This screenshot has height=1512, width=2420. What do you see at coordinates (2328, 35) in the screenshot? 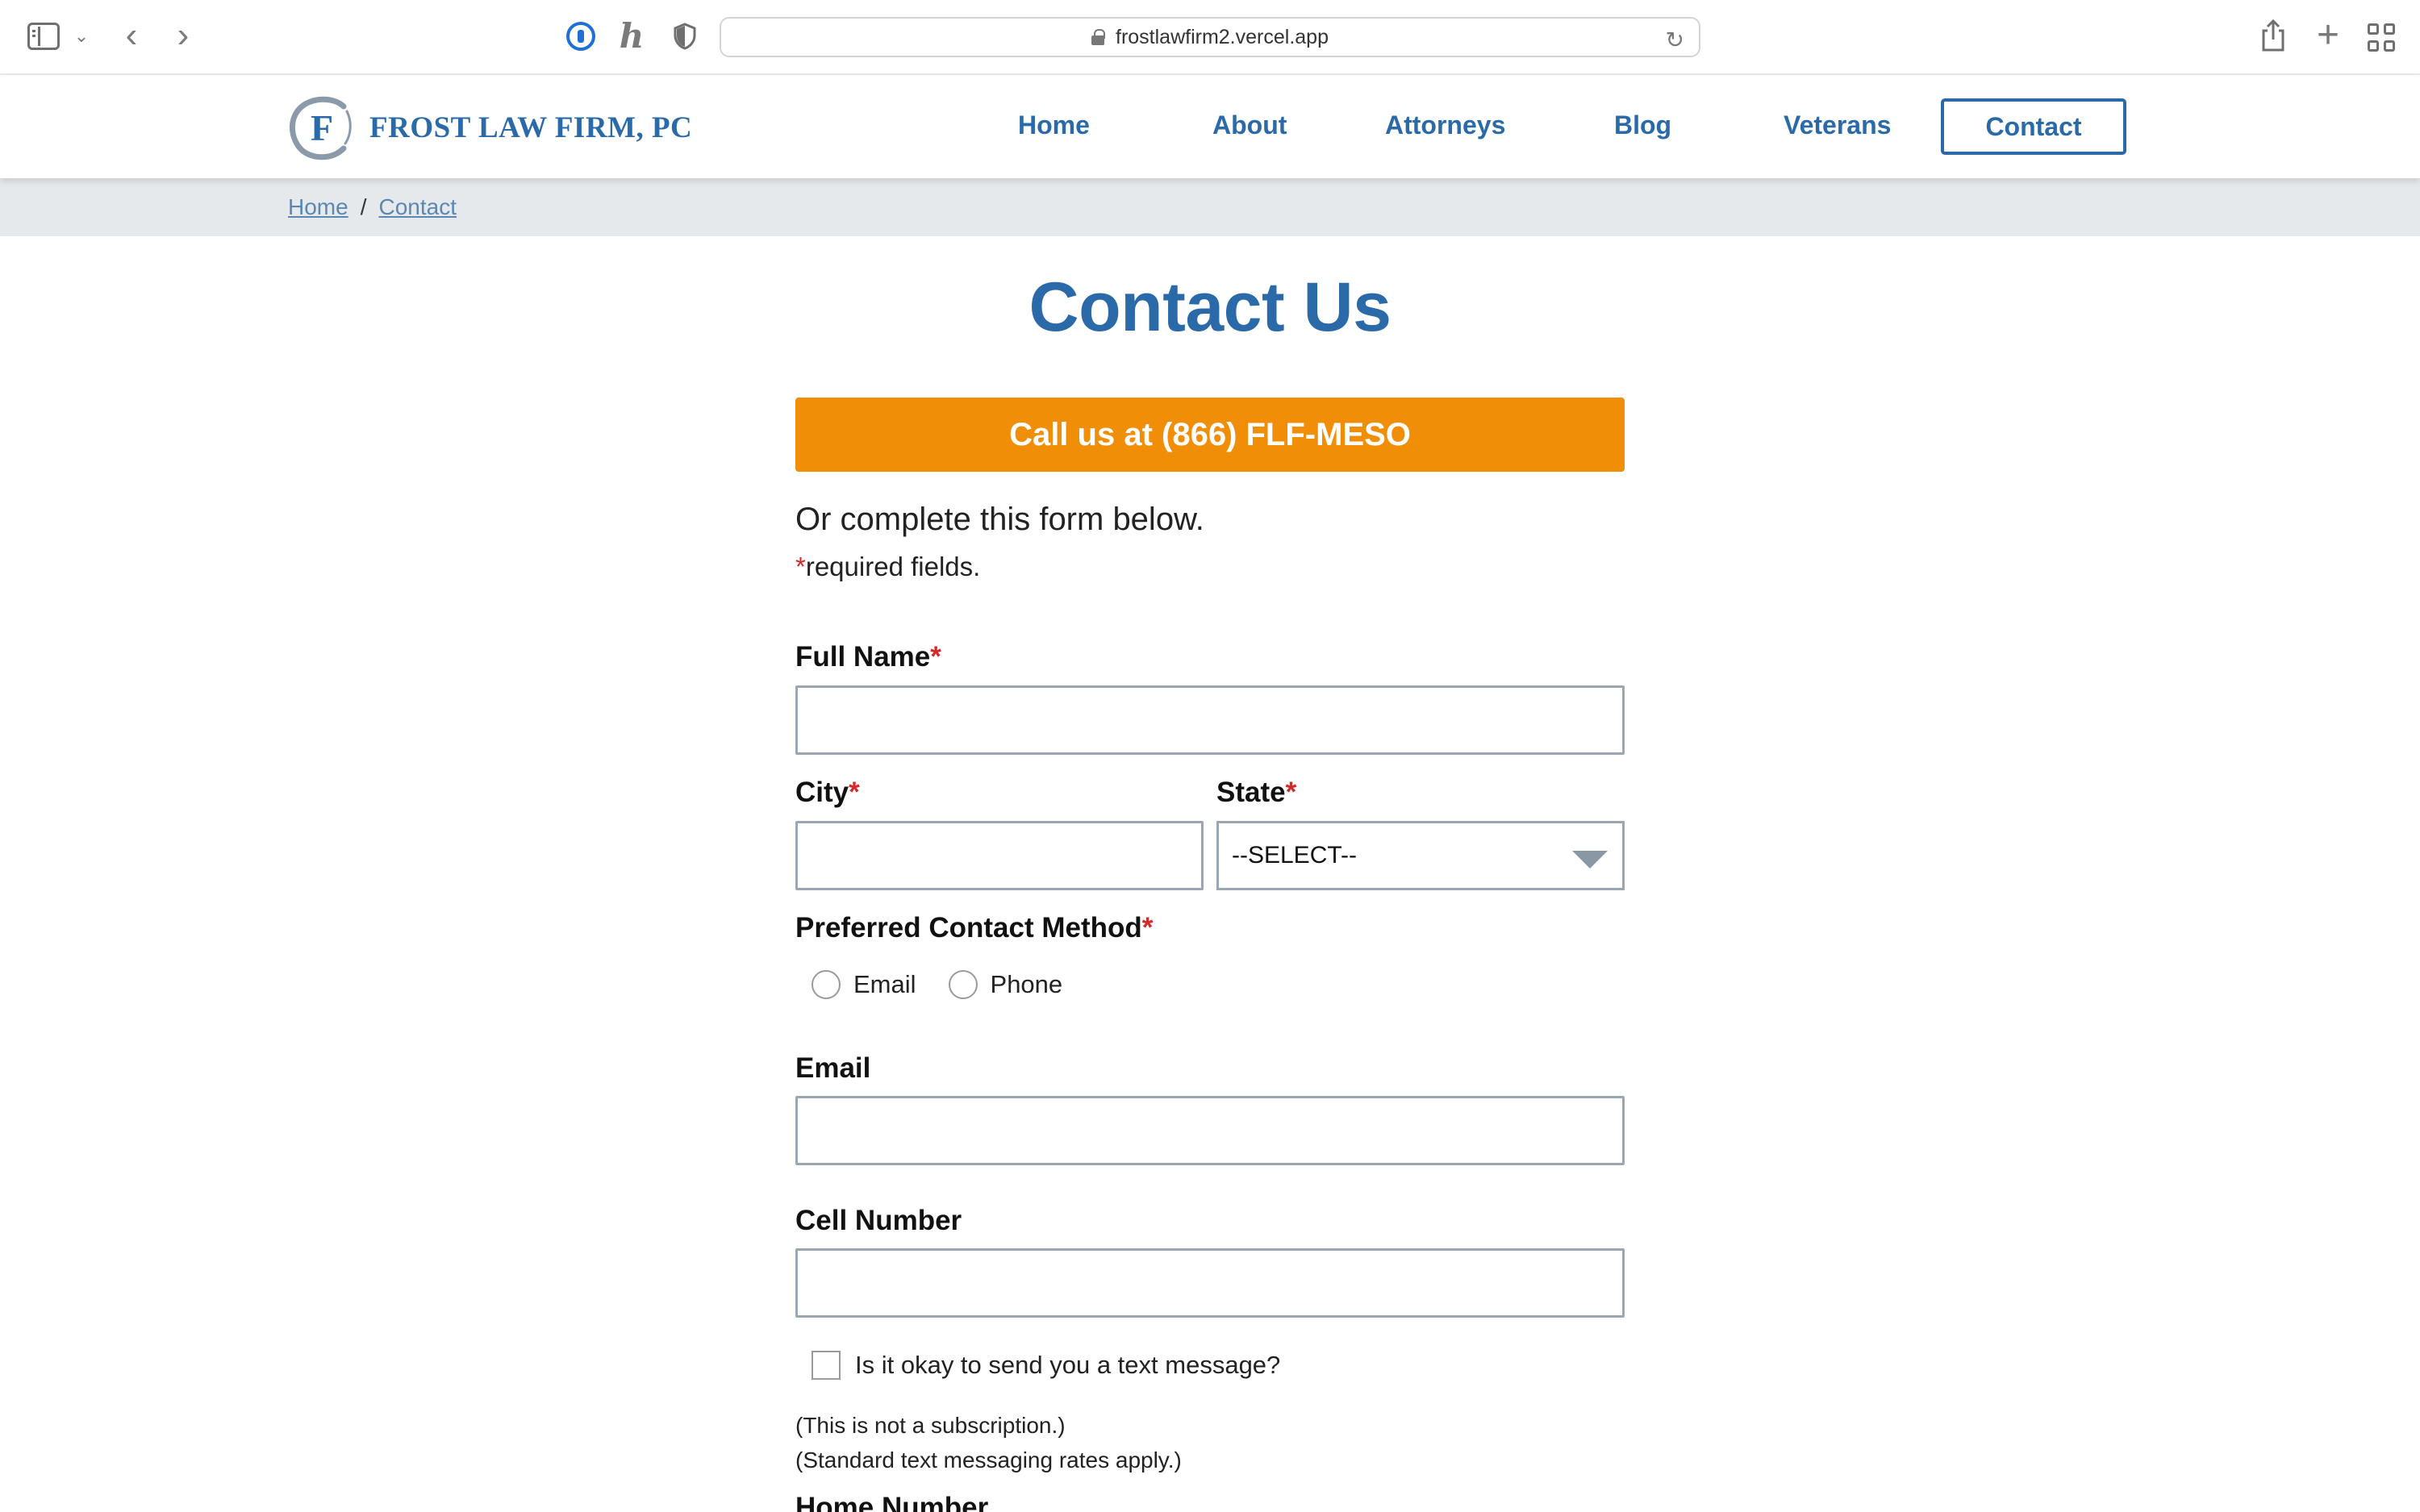
I see `new-tab-plus-icon: +` at bounding box center [2328, 35].